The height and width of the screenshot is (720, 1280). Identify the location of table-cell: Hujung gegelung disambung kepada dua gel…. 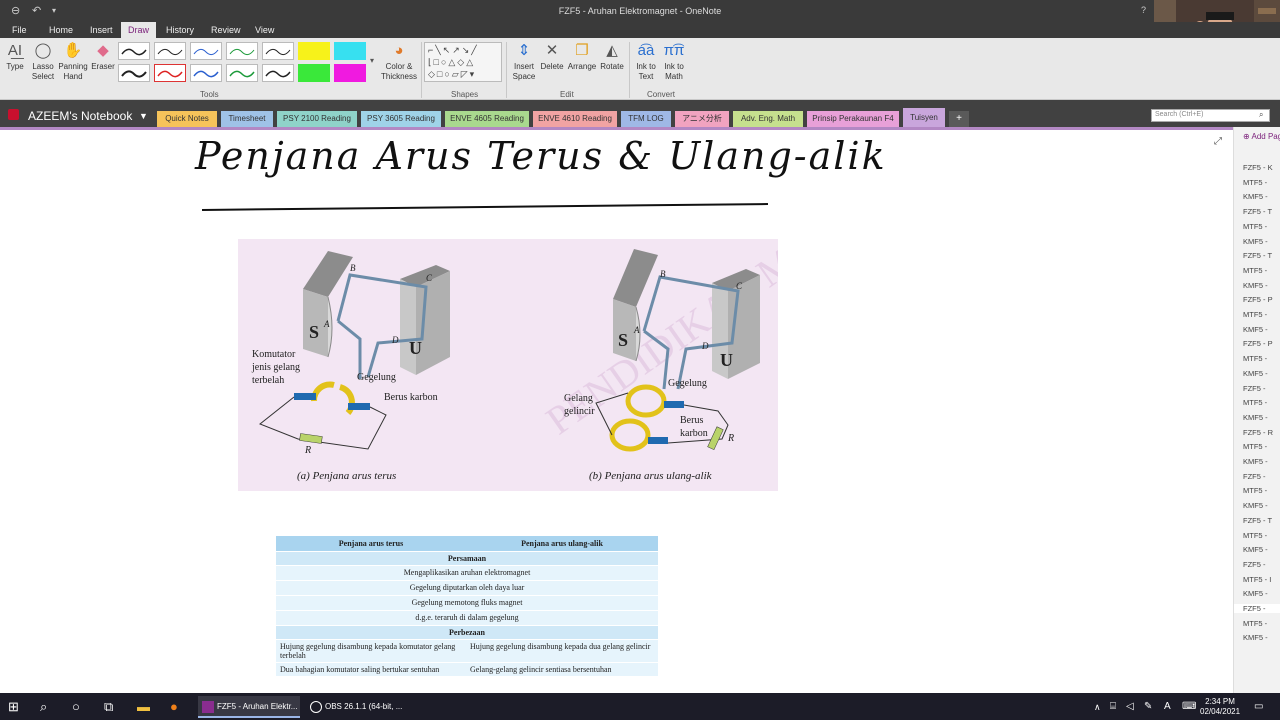
(562, 651).